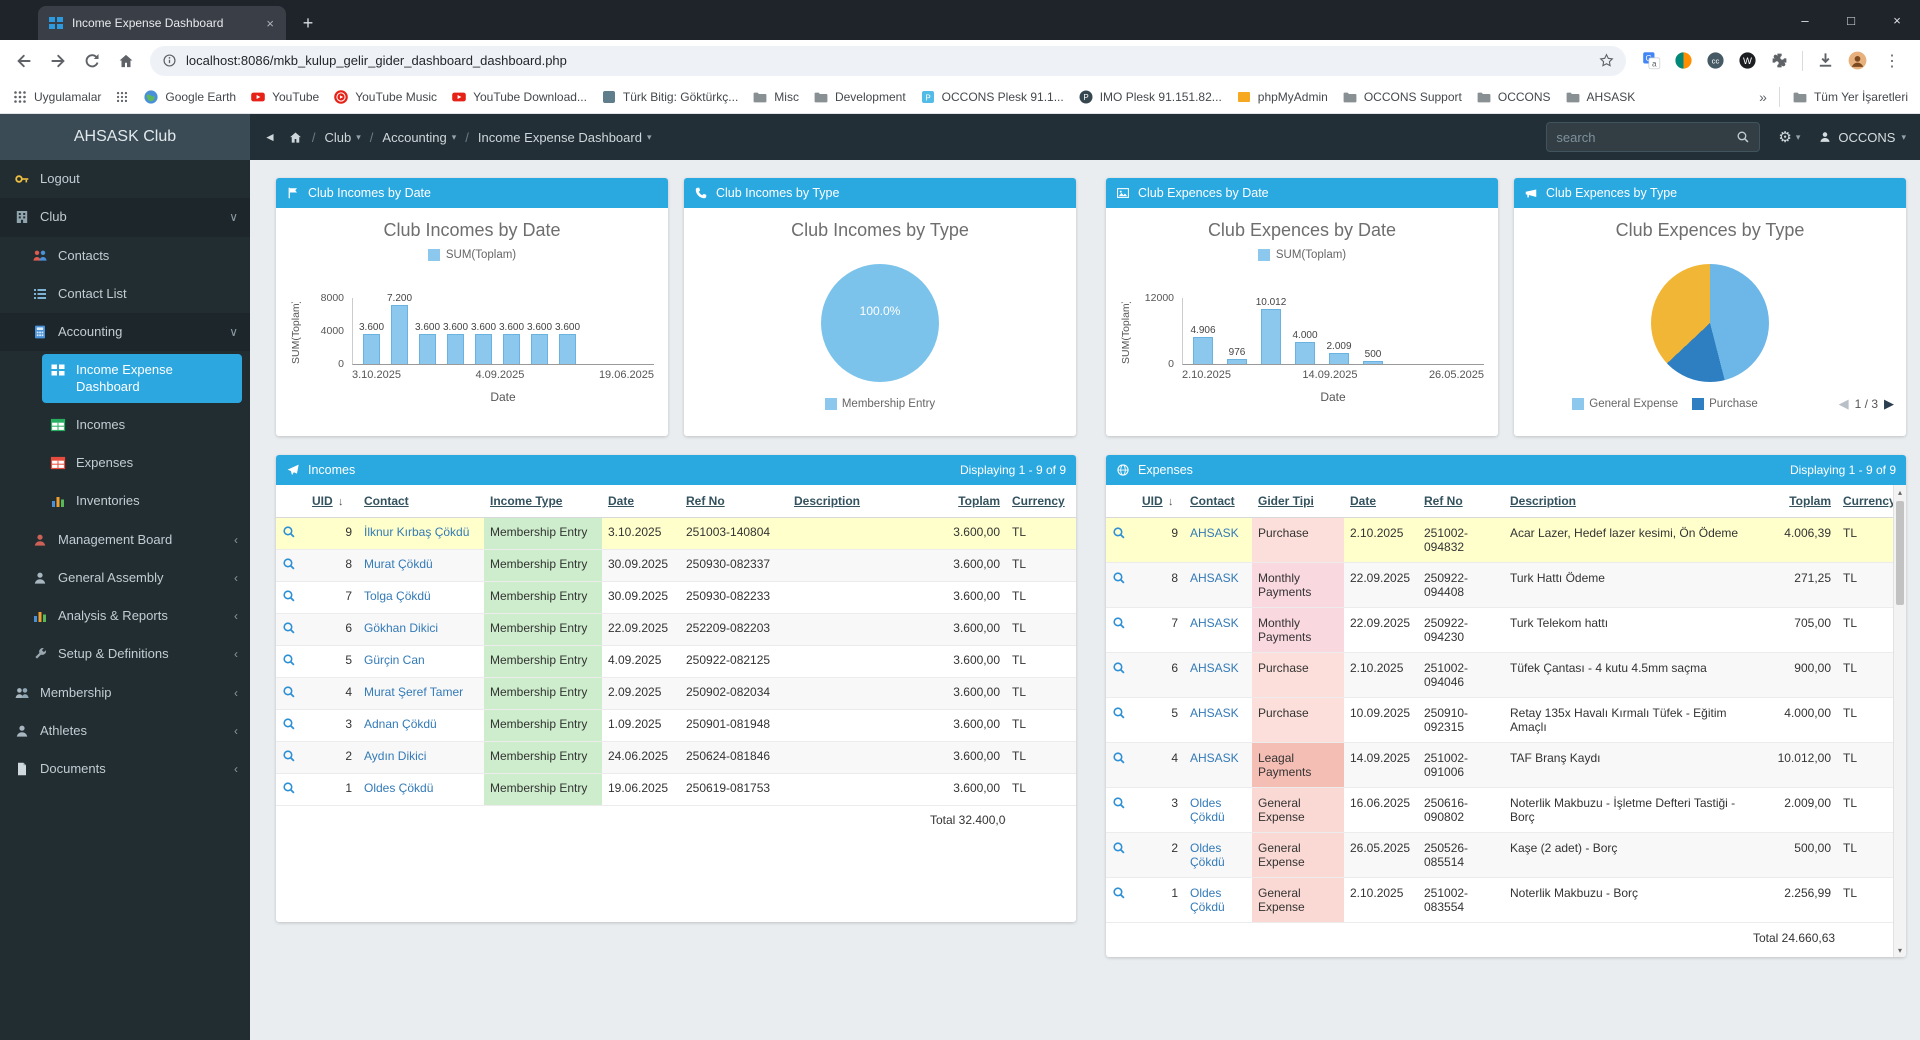 The image size is (1920, 1040). What do you see at coordinates (1900, 553) in the screenshot?
I see `scrollbar-thumb` at bounding box center [1900, 553].